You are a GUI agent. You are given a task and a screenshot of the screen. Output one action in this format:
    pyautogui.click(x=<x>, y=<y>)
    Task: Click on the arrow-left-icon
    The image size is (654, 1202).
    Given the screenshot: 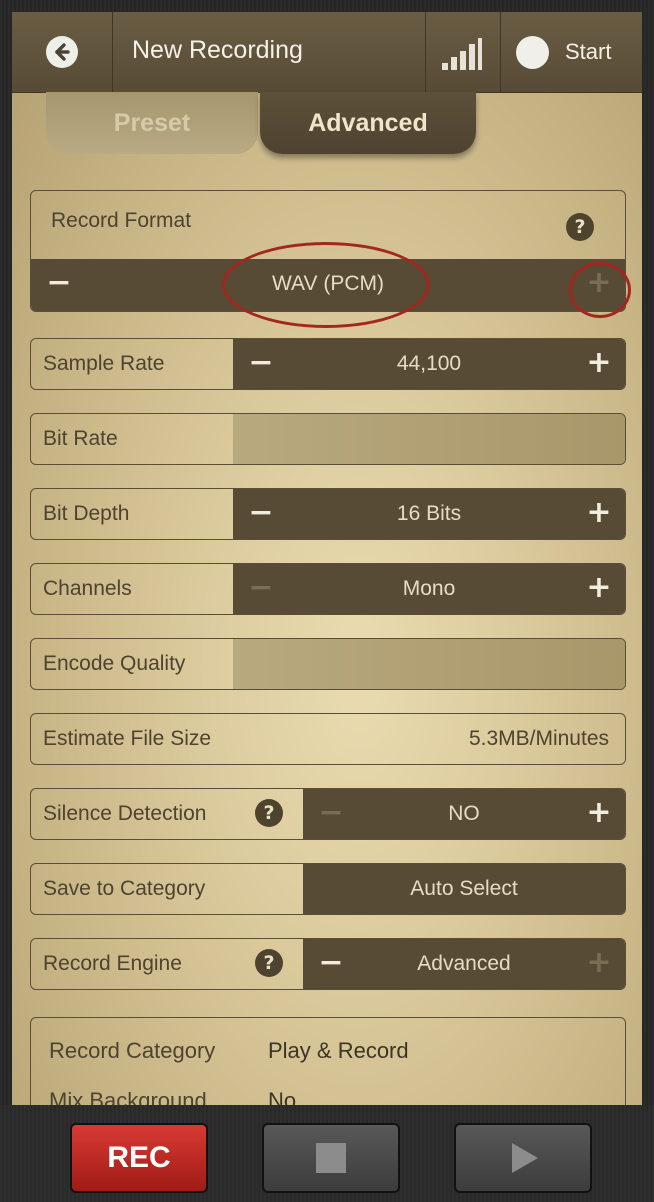 What is the action you would take?
    pyautogui.click(x=62, y=52)
    